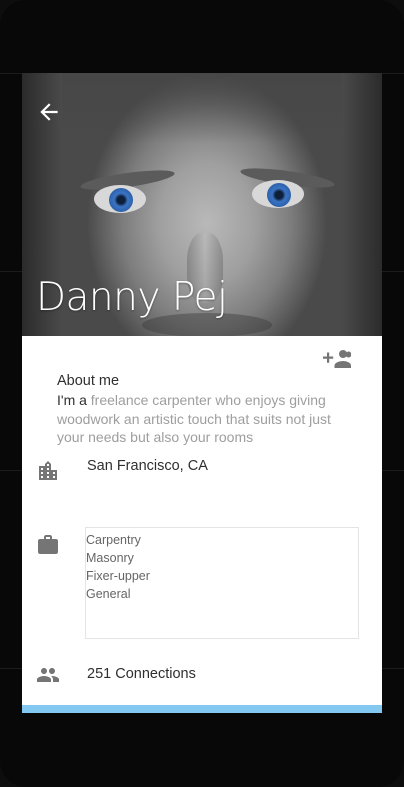 The image size is (404, 787). I want to click on photo-iris-right, so click(279, 195).